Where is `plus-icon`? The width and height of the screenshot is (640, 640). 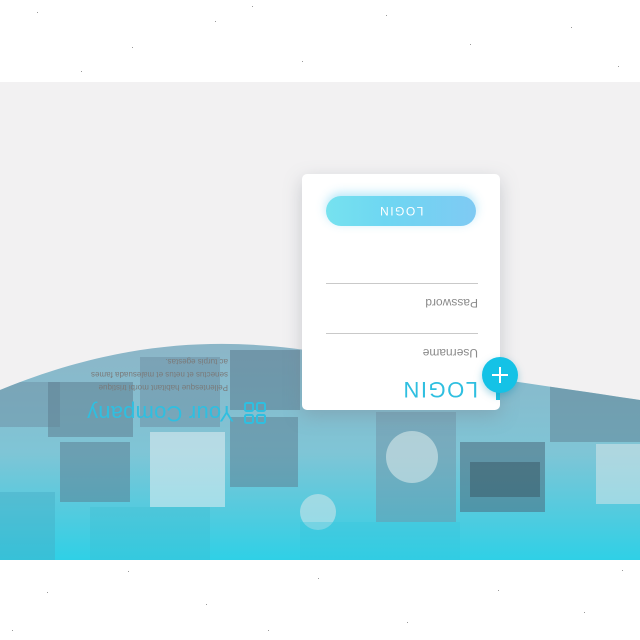 plus-icon is located at coordinates (500, 375).